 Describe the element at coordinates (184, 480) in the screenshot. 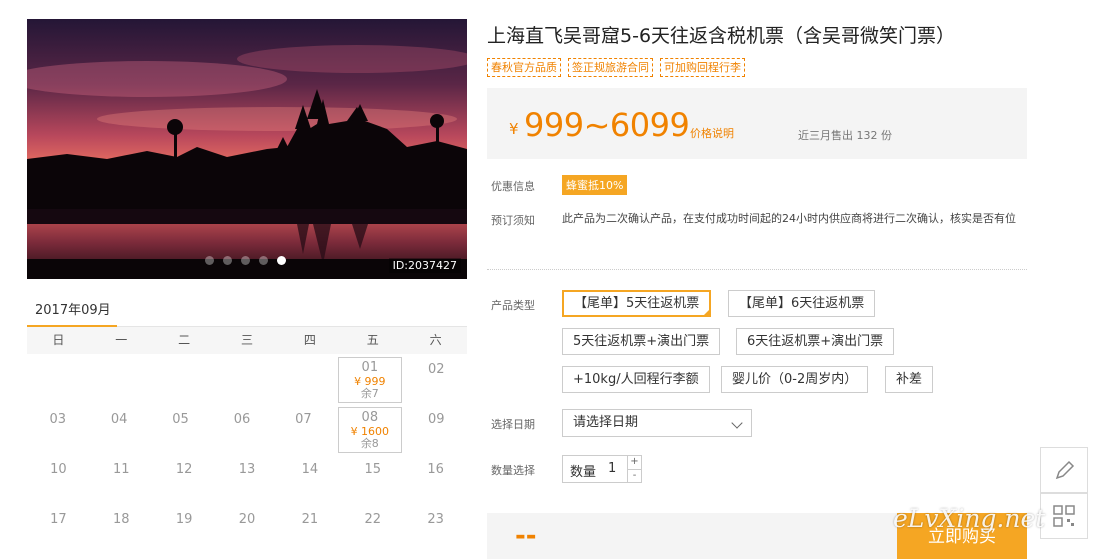

I see `calendar-day: 12` at that location.